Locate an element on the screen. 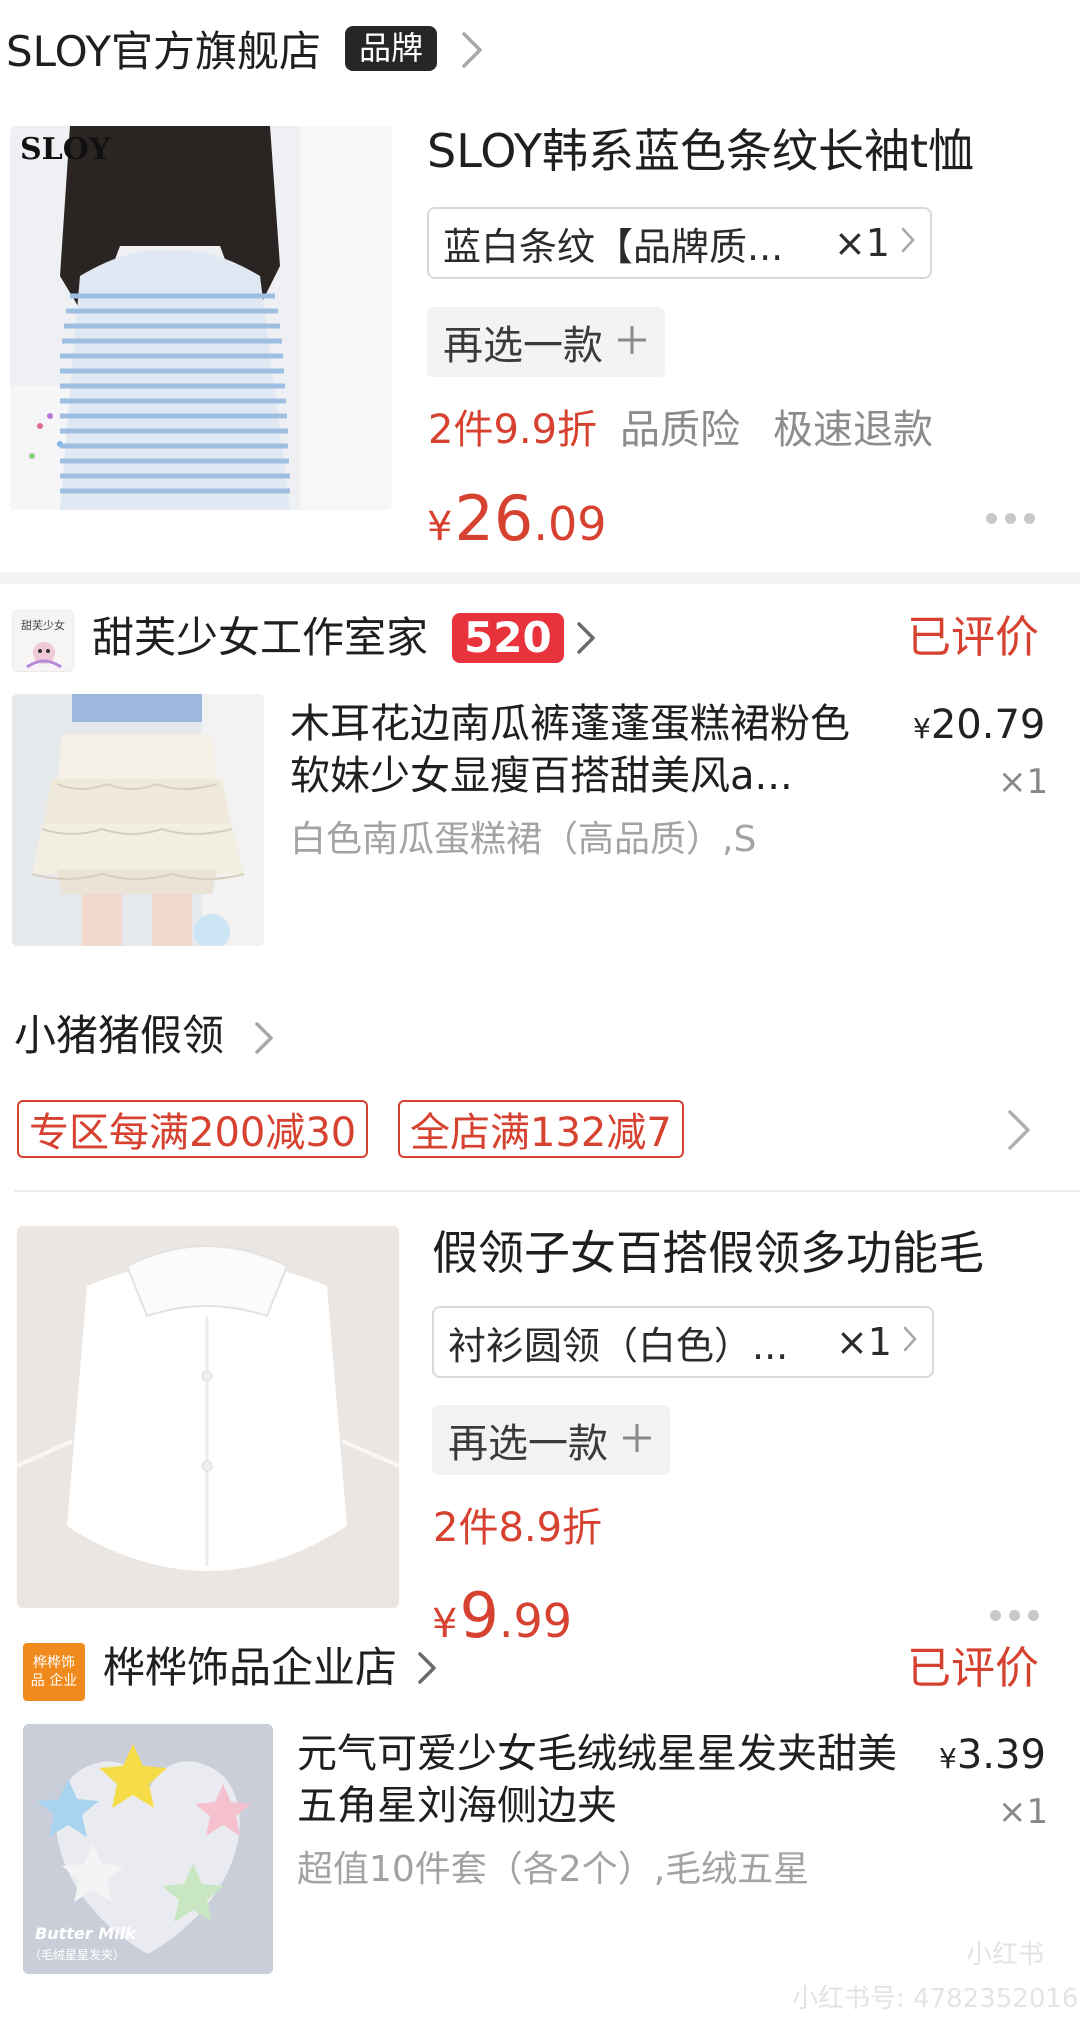  product-image: SLOY is located at coordinates (201, 318).